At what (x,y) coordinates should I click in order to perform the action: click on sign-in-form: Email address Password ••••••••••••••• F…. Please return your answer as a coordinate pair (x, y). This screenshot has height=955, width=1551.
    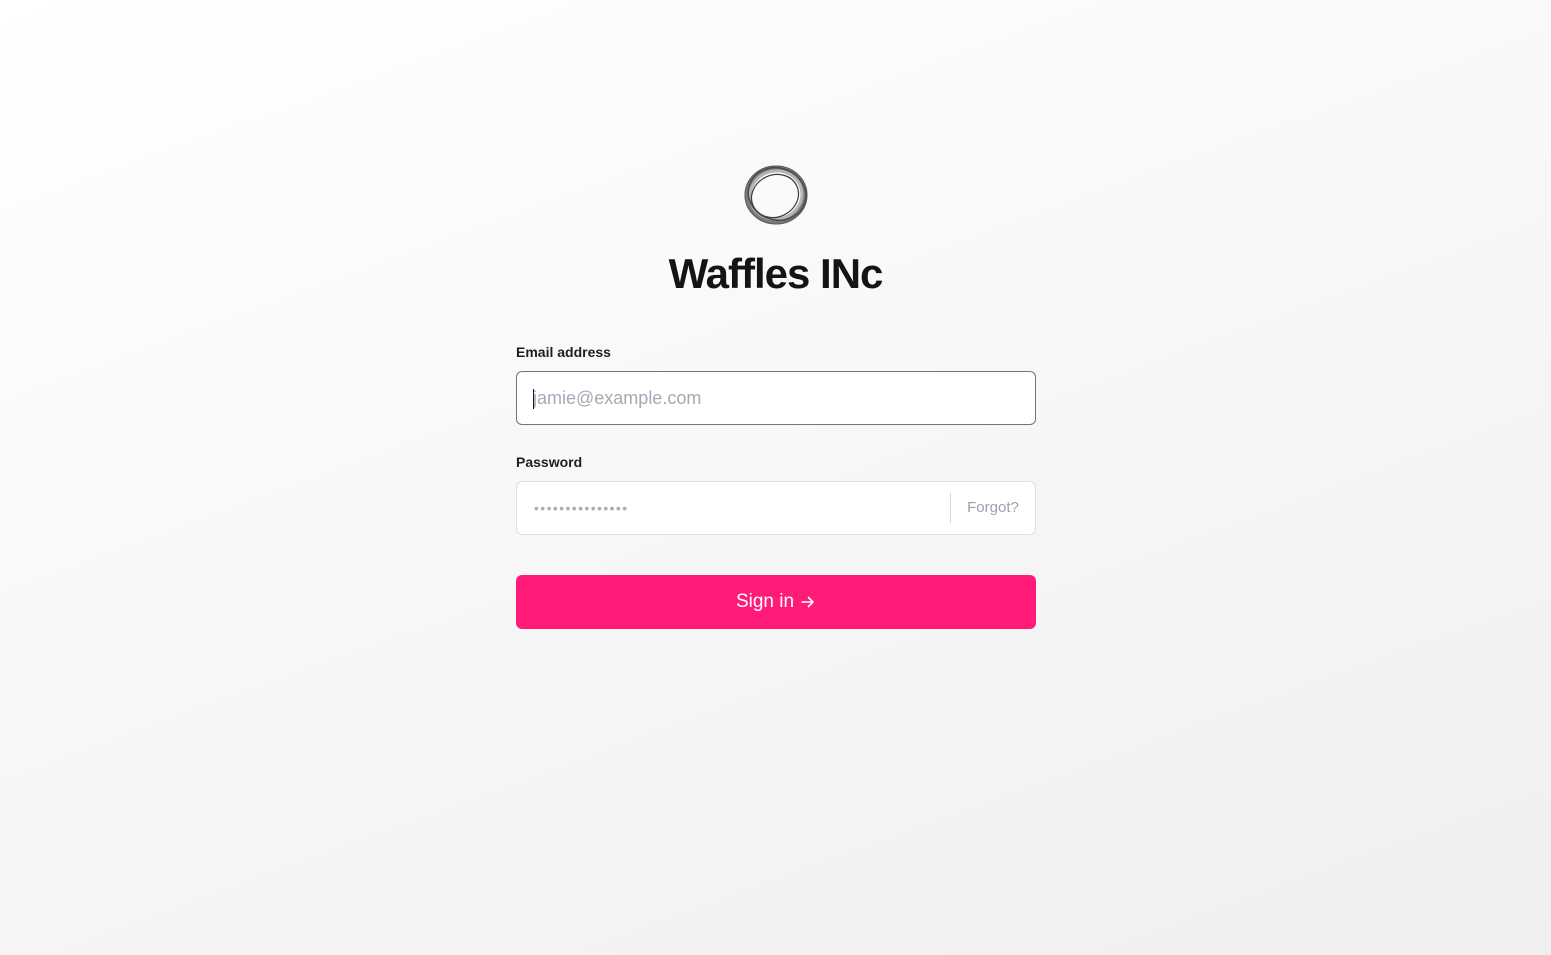
    Looking at the image, I should click on (776, 484).